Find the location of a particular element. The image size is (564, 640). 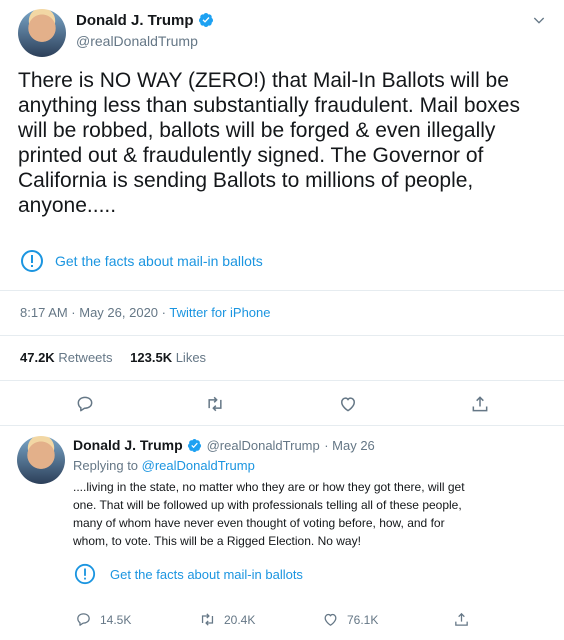

tweet-source: Twitter for iPhone is located at coordinates (219, 312).